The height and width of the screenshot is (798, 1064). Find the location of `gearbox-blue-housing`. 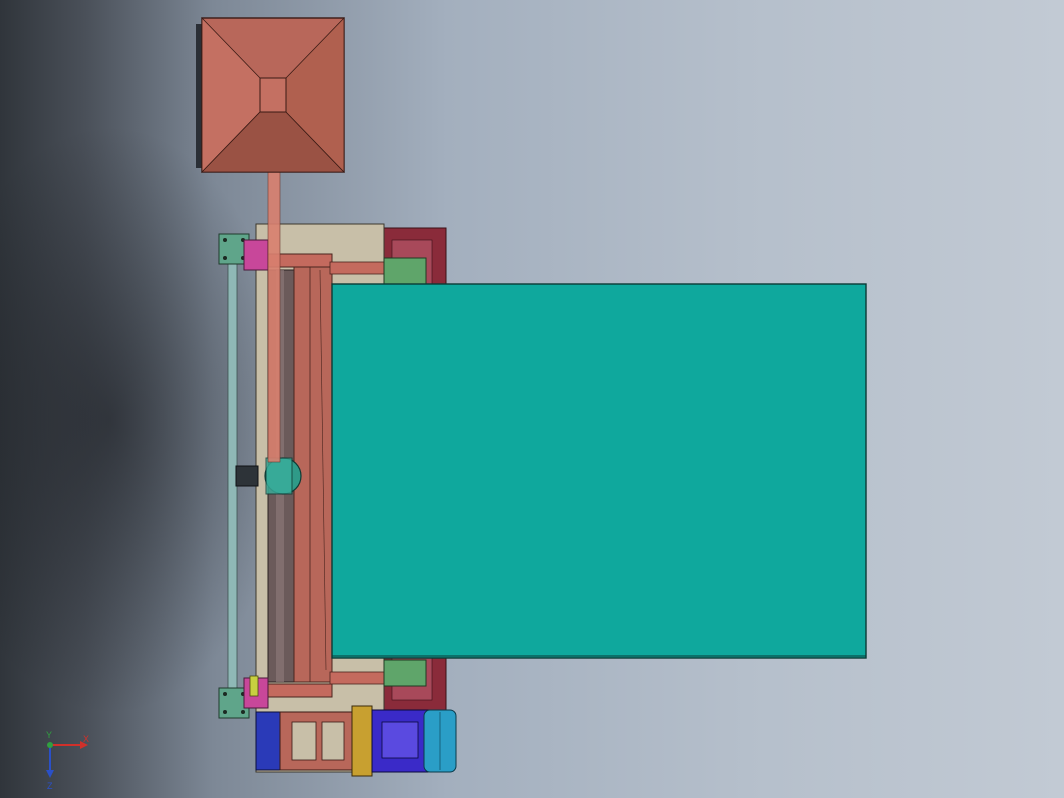

gearbox-blue-housing is located at coordinates (269, 741).